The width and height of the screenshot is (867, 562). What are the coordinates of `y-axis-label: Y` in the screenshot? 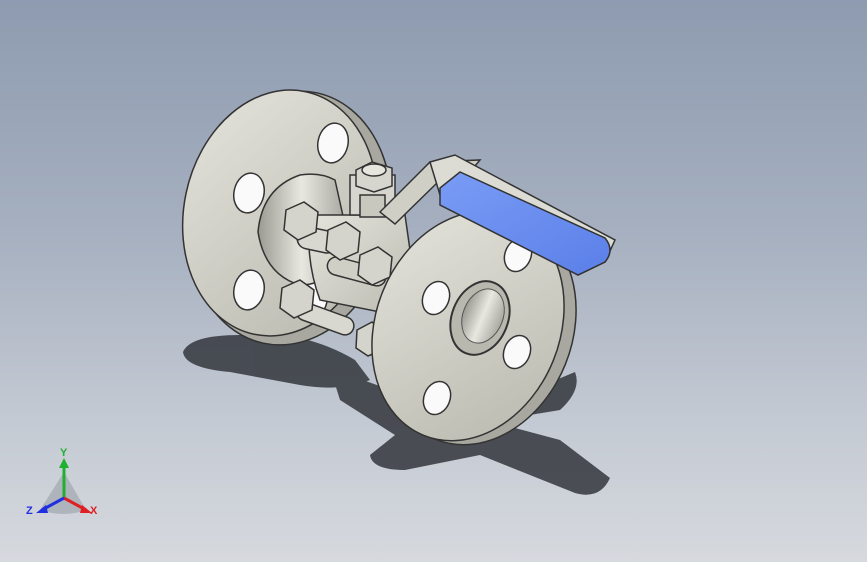 It's located at (64, 453).